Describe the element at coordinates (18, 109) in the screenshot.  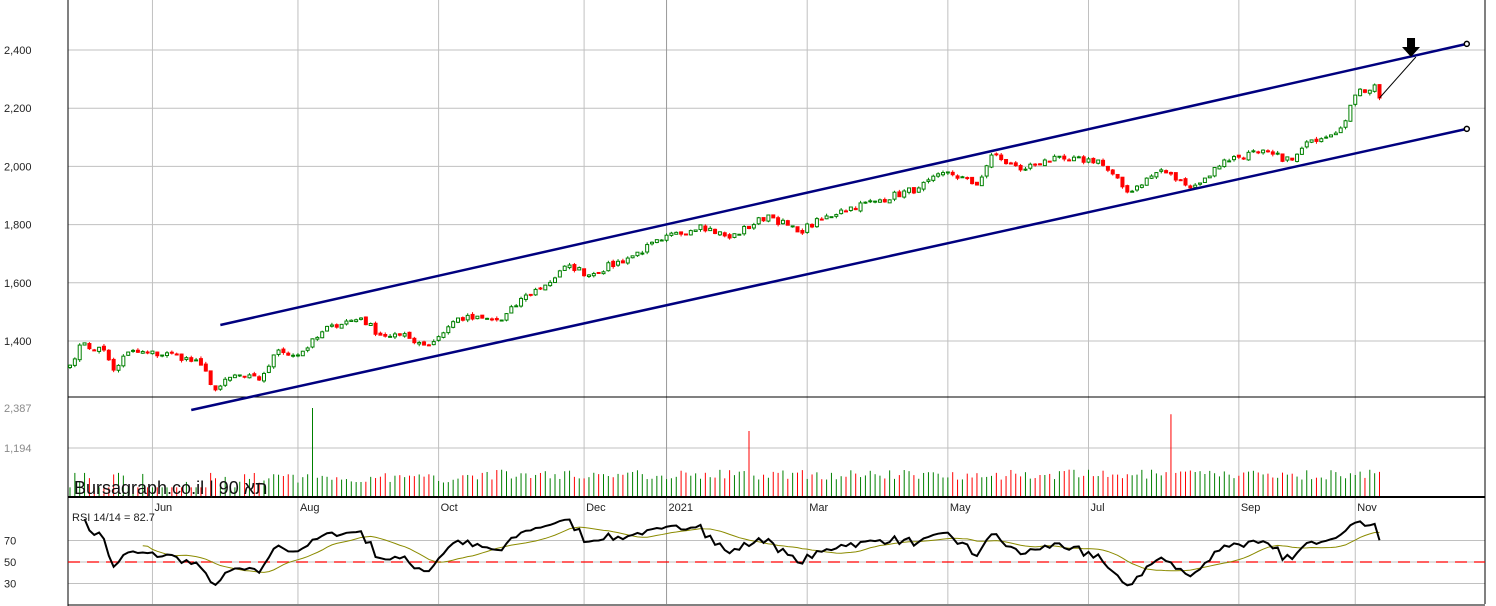
I see `price-tick-label: 2,200` at that location.